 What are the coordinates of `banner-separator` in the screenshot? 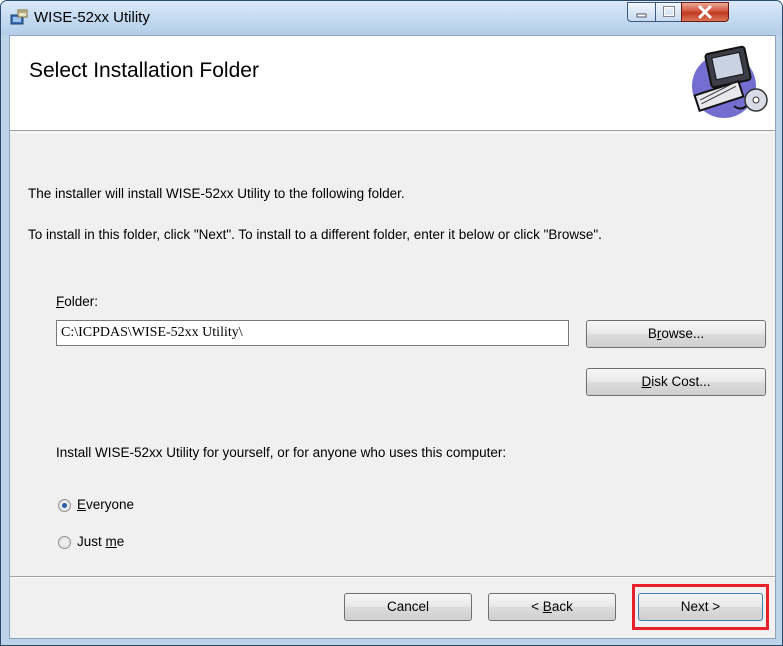 It's located at (392, 132).